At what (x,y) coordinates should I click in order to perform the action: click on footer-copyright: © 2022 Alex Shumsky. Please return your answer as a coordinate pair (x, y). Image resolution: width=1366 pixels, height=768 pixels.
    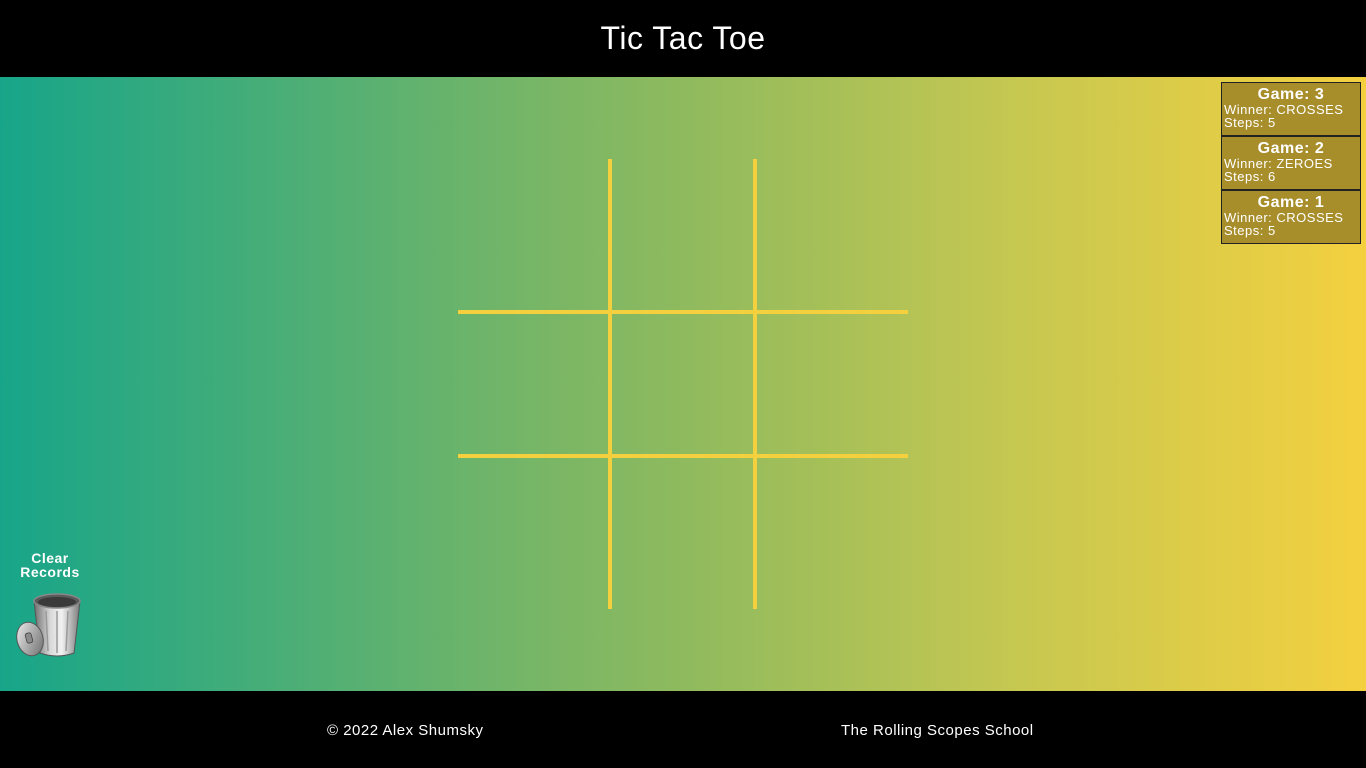
    Looking at the image, I should click on (405, 730).